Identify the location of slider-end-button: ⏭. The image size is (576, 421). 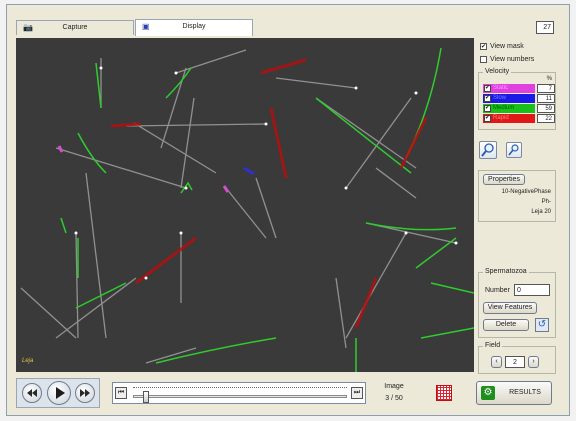
(357, 393).